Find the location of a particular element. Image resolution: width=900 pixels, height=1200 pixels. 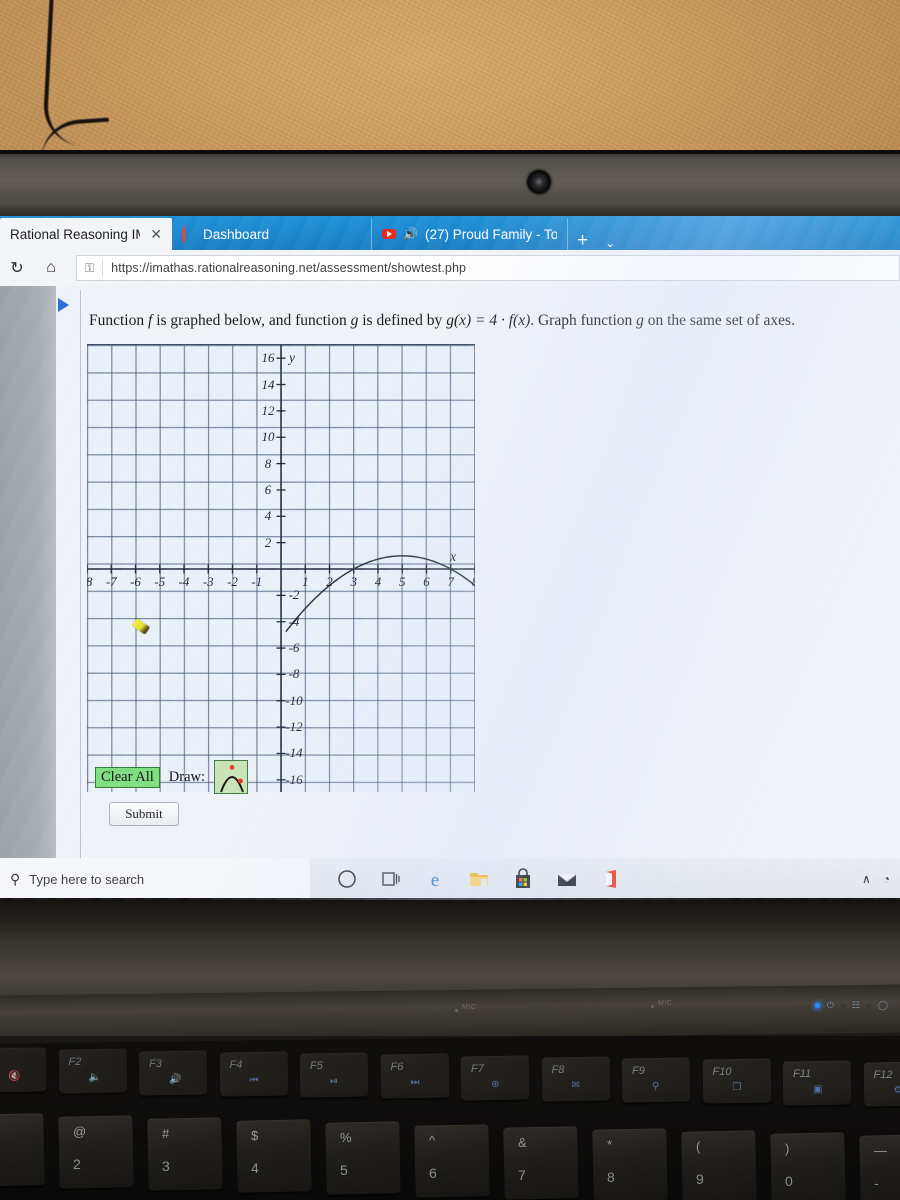

key-label: F5 is located at coordinates (316, 1066).